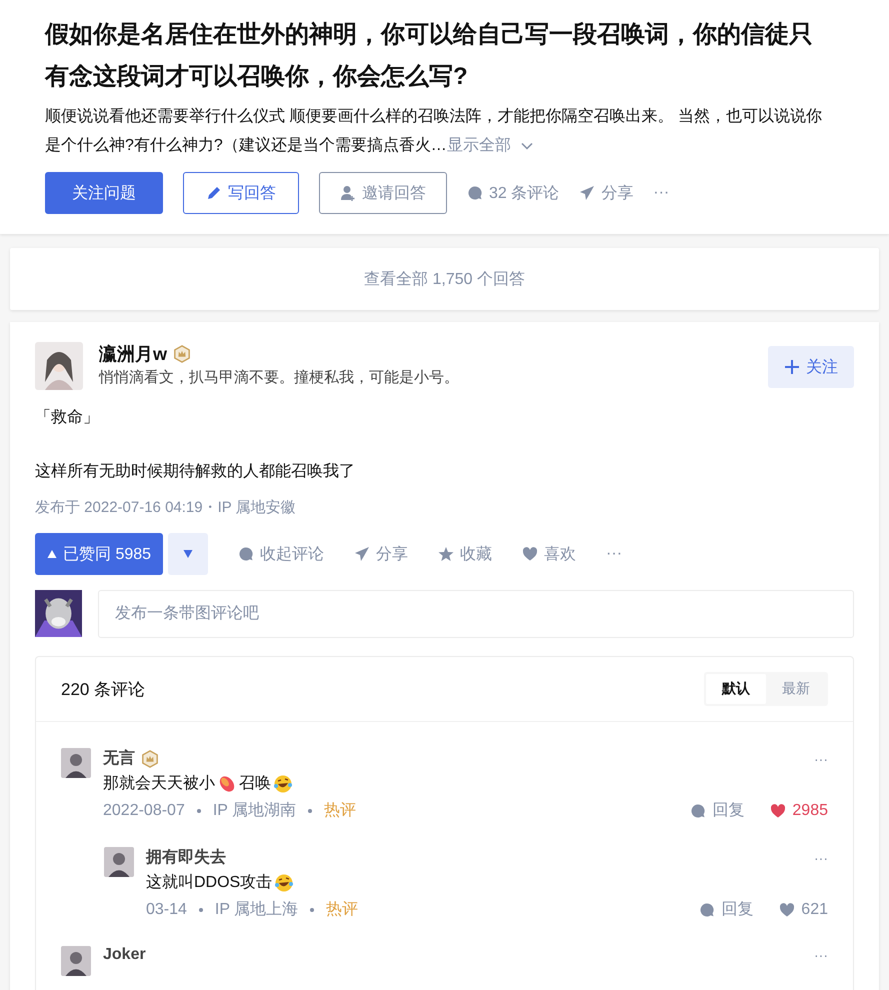 The width and height of the screenshot is (889, 990). Describe the element at coordinates (214, 193) in the screenshot. I see `pencil-icon` at that location.